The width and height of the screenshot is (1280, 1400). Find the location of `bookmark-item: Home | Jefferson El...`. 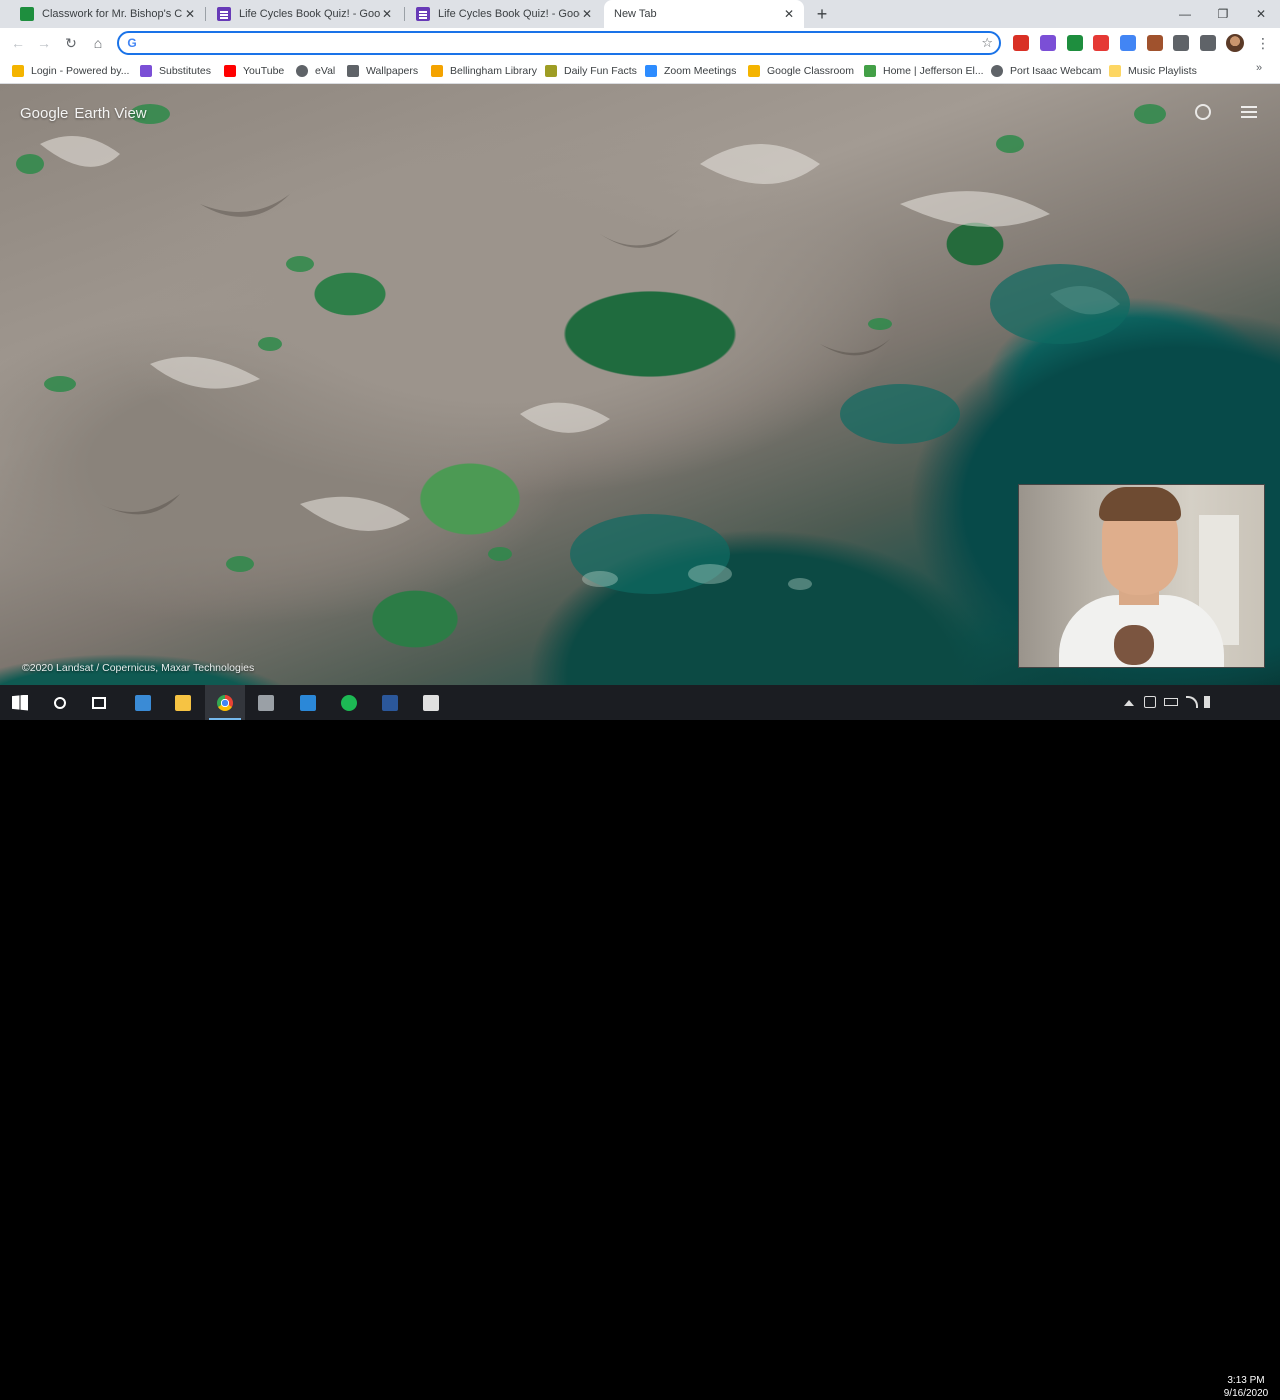

bookmark-item: Home | Jefferson El... is located at coordinates (924, 71).